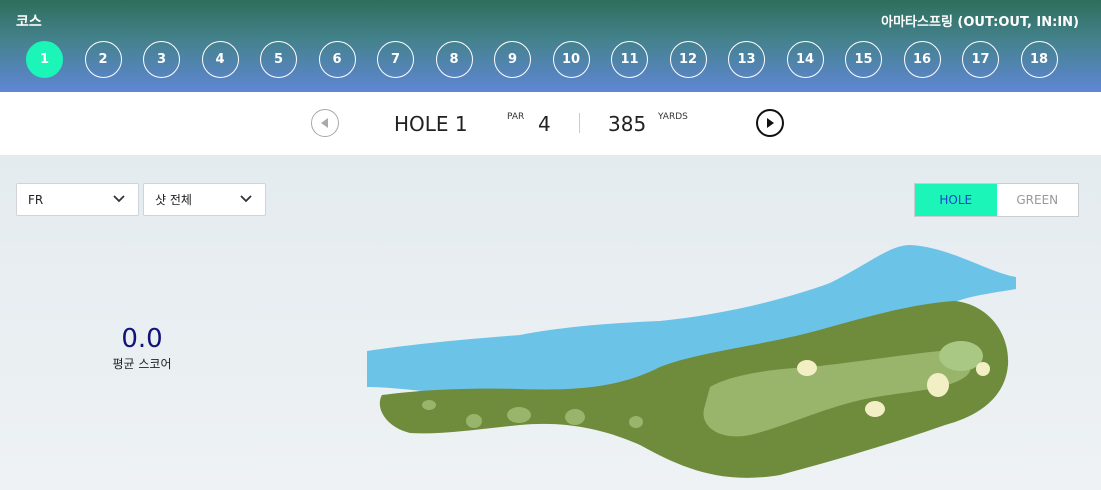 The image size is (1101, 490). Describe the element at coordinates (980, 22) in the screenshot. I see `course-name: 아마타스프링 (OUT:OUT, IN:IN)` at that location.